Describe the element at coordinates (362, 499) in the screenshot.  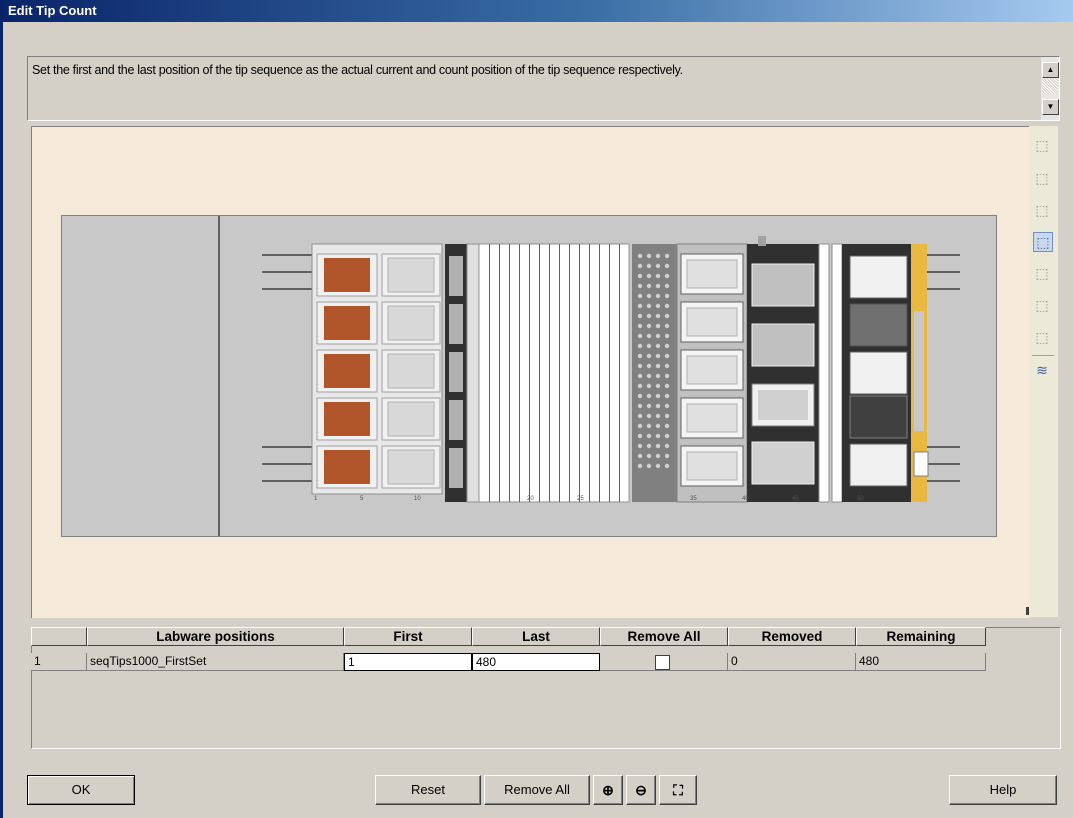
I see `track-label: 5` at that location.